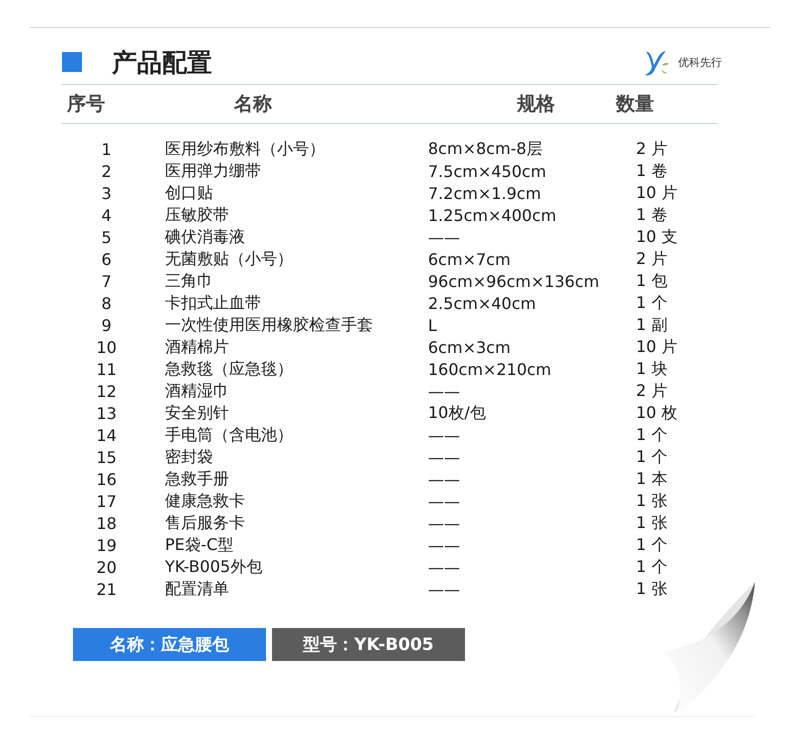 The image size is (790, 731). I want to click on table-cell: 3, so click(106, 193).